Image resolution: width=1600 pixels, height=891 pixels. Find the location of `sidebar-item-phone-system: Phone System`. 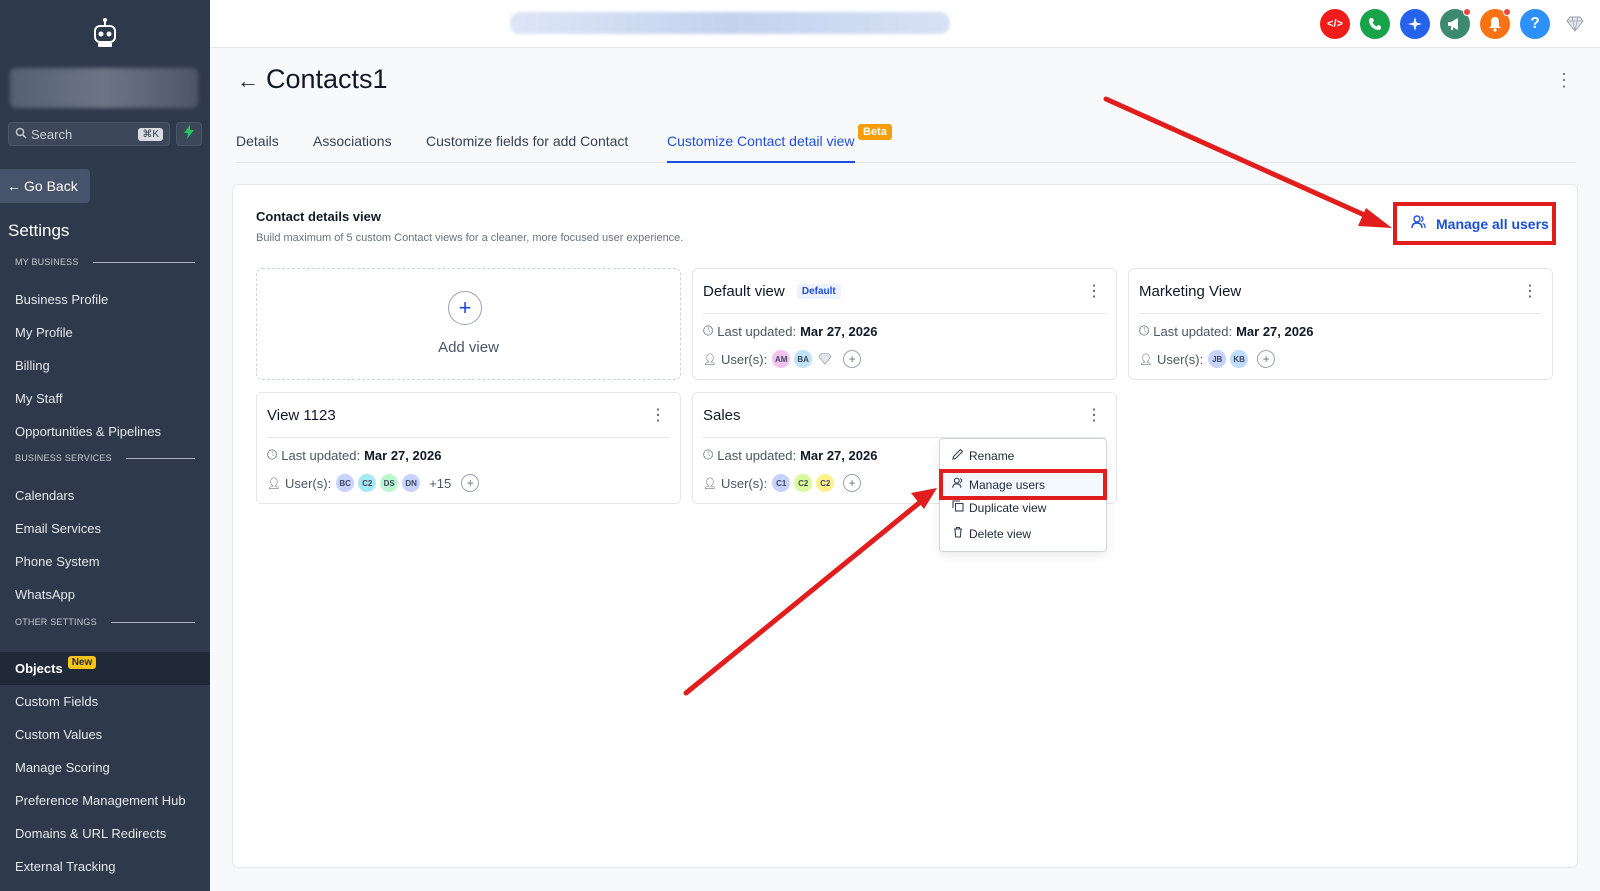

sidebar-item-phone-system: Phone System is located at coordinates (105, 561).